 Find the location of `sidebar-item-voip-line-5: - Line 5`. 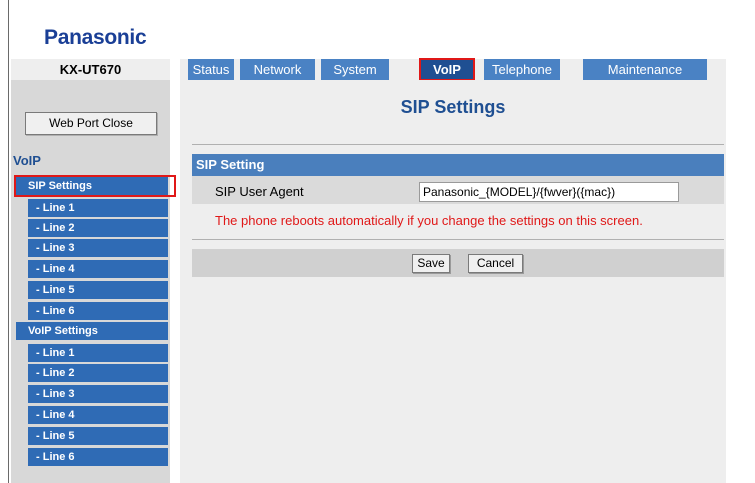

sidebar-item-voip-line-5: - Line 5 is located at coordinates (98, 436).